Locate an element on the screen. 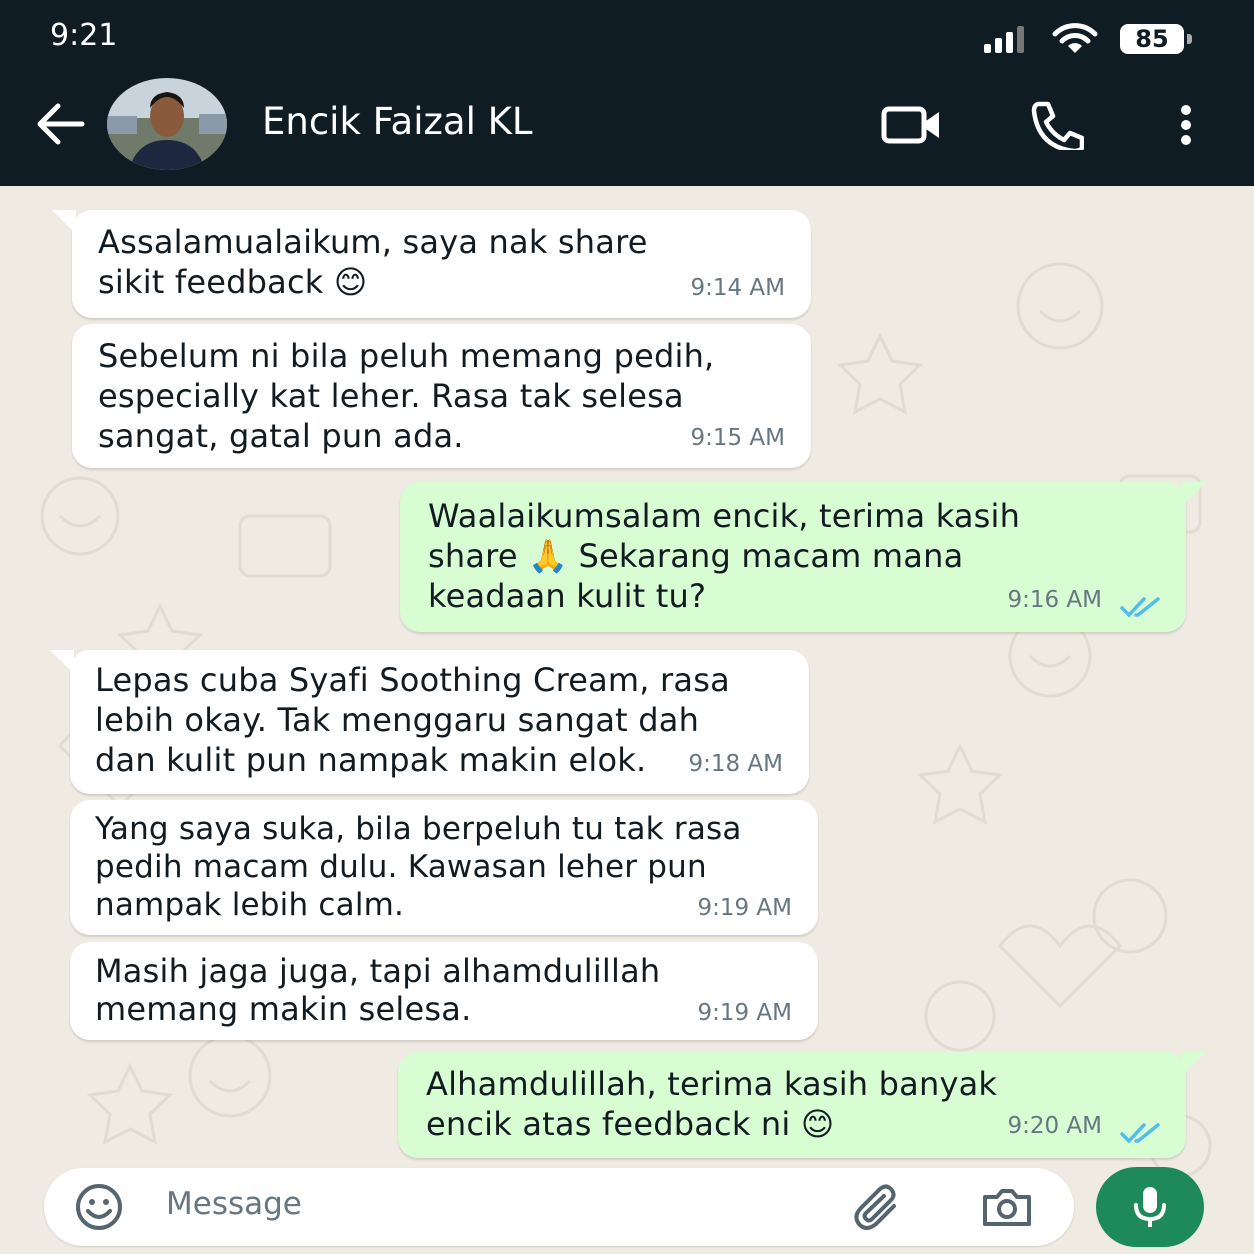  message-time: 9:16 AM is located at coordinates (1054, 600).